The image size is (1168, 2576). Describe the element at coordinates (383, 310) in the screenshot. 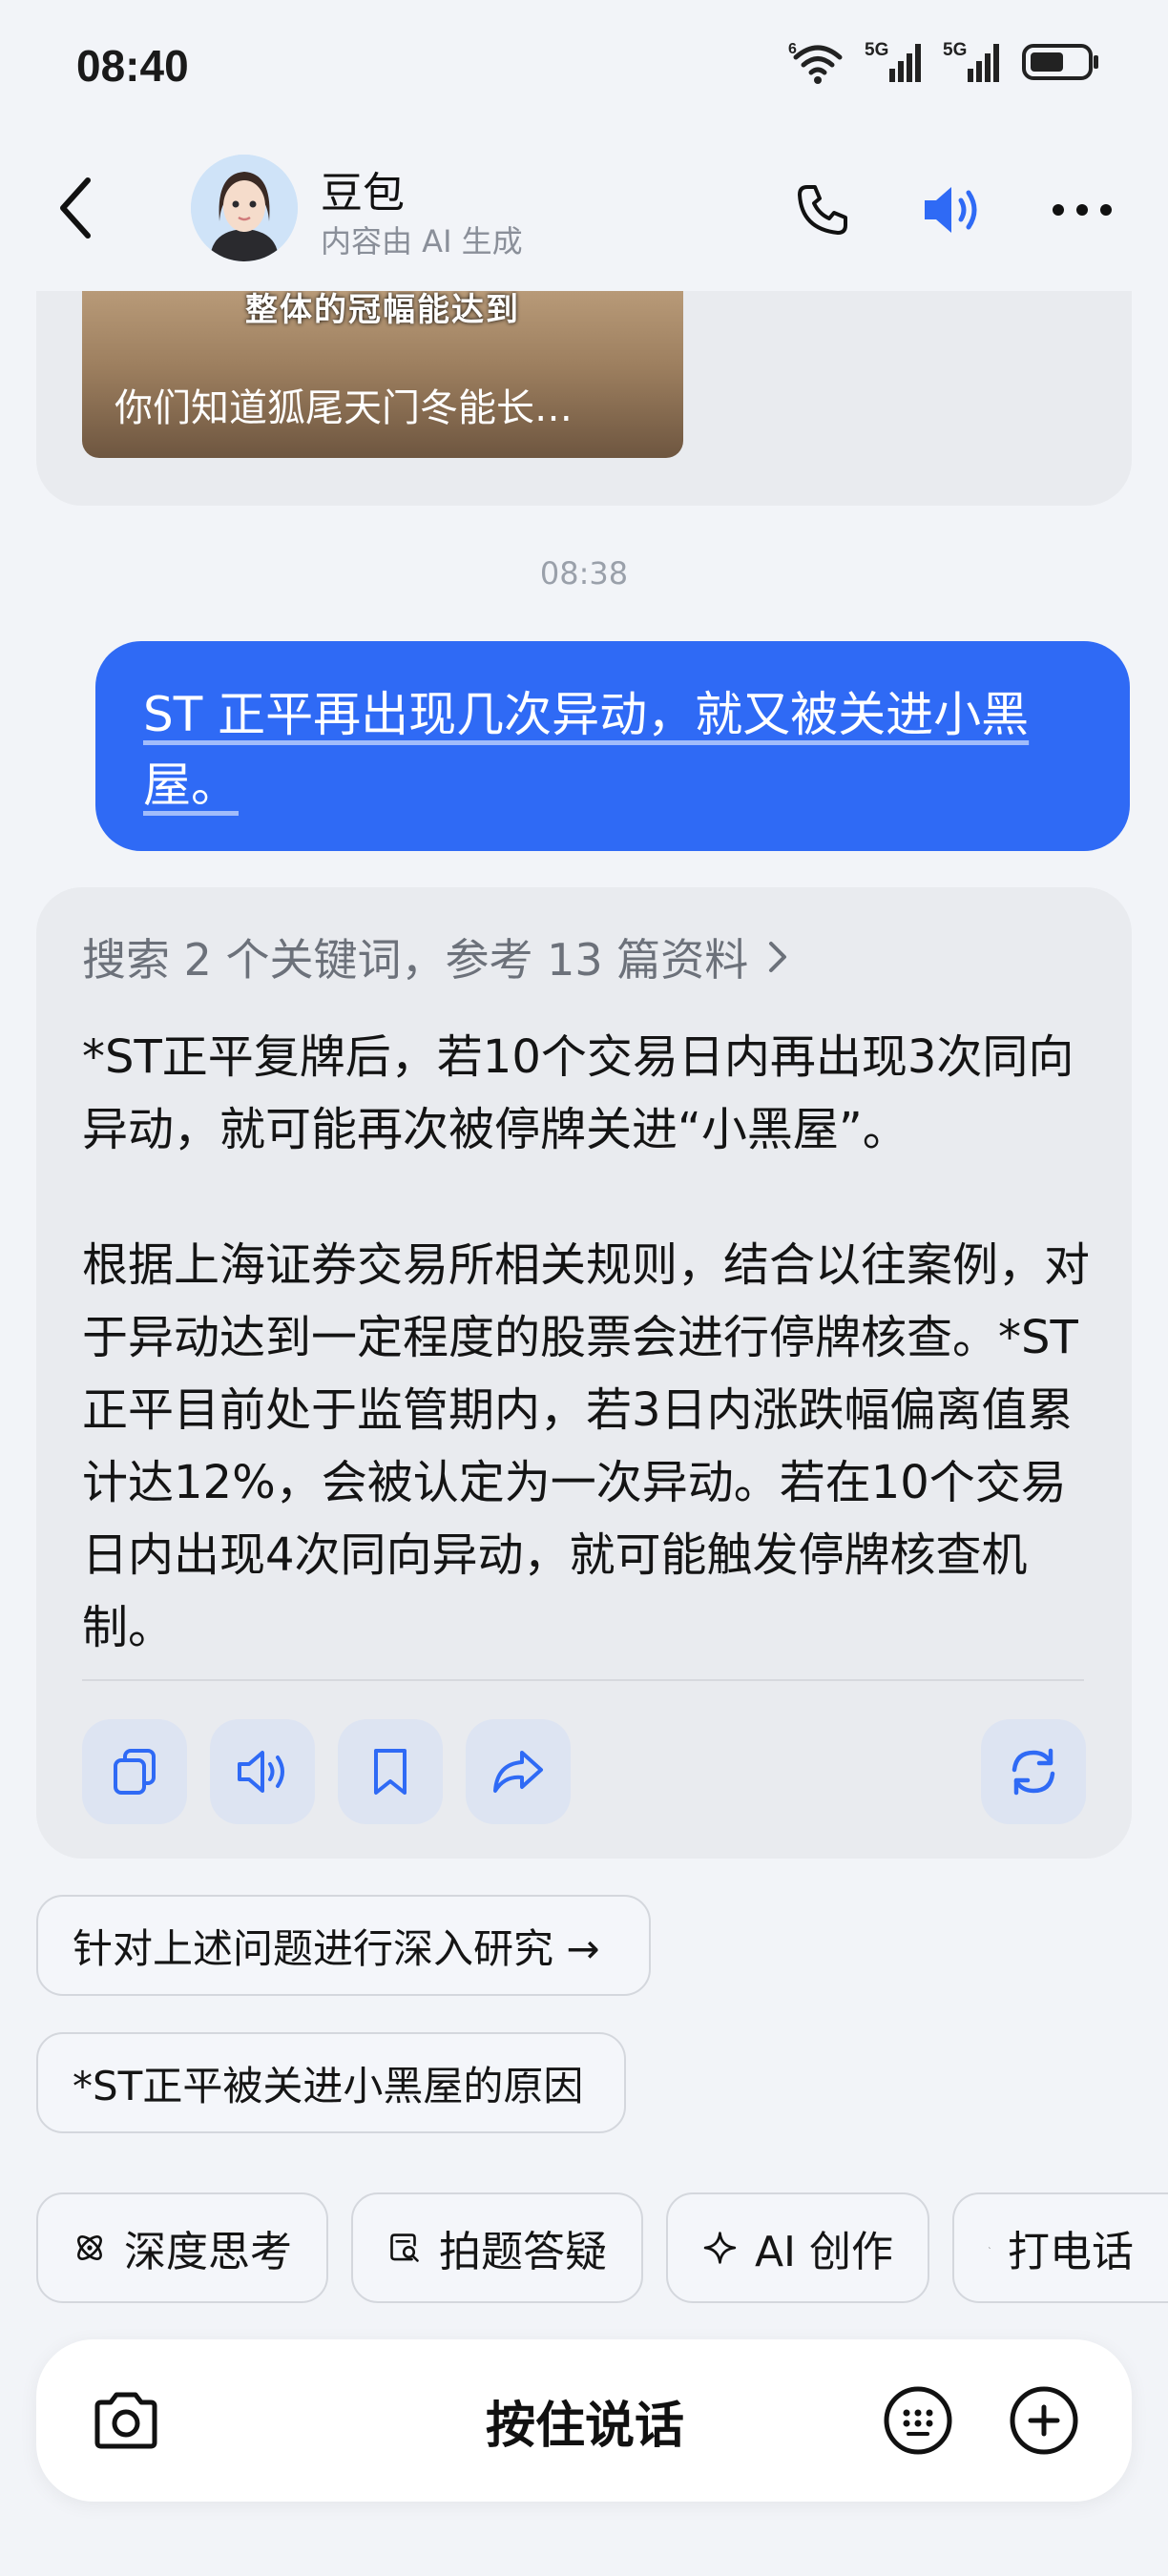

I see `thumbnail-caption: 整体的冠幅能达到` at that location.